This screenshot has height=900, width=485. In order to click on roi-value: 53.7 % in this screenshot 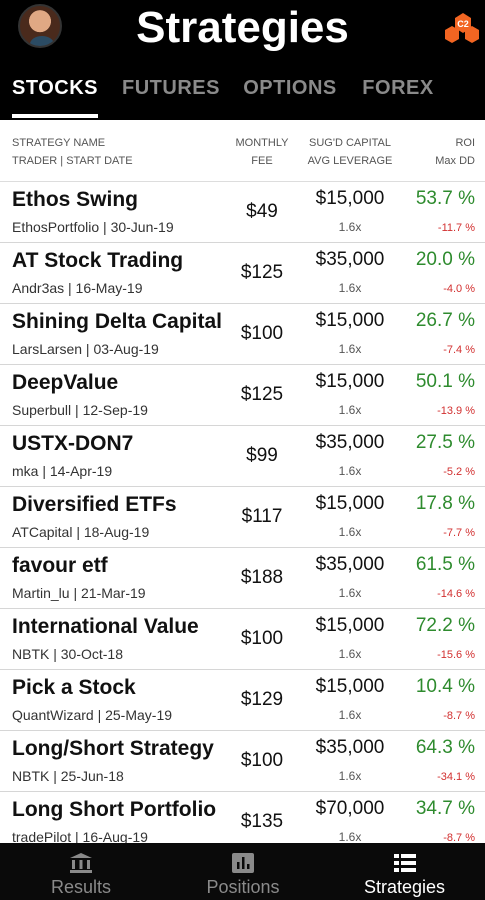, I will do `click(445, 198)`.